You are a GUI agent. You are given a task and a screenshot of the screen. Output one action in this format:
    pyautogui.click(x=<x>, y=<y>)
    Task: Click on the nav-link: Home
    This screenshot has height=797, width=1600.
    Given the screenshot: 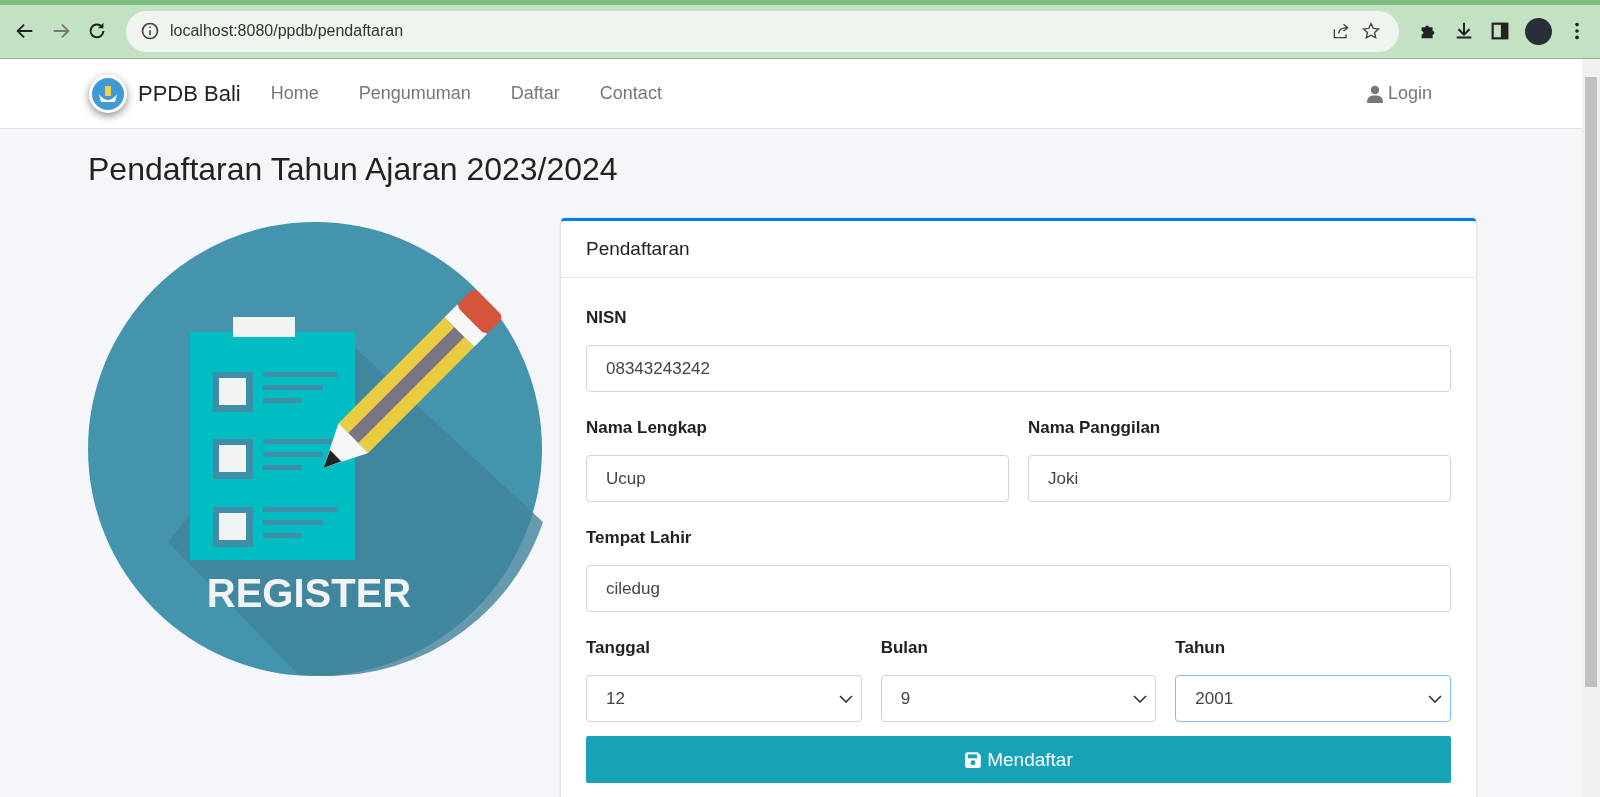 What is the action you would take?
    pyautogui.click(x=294, y=93)
    